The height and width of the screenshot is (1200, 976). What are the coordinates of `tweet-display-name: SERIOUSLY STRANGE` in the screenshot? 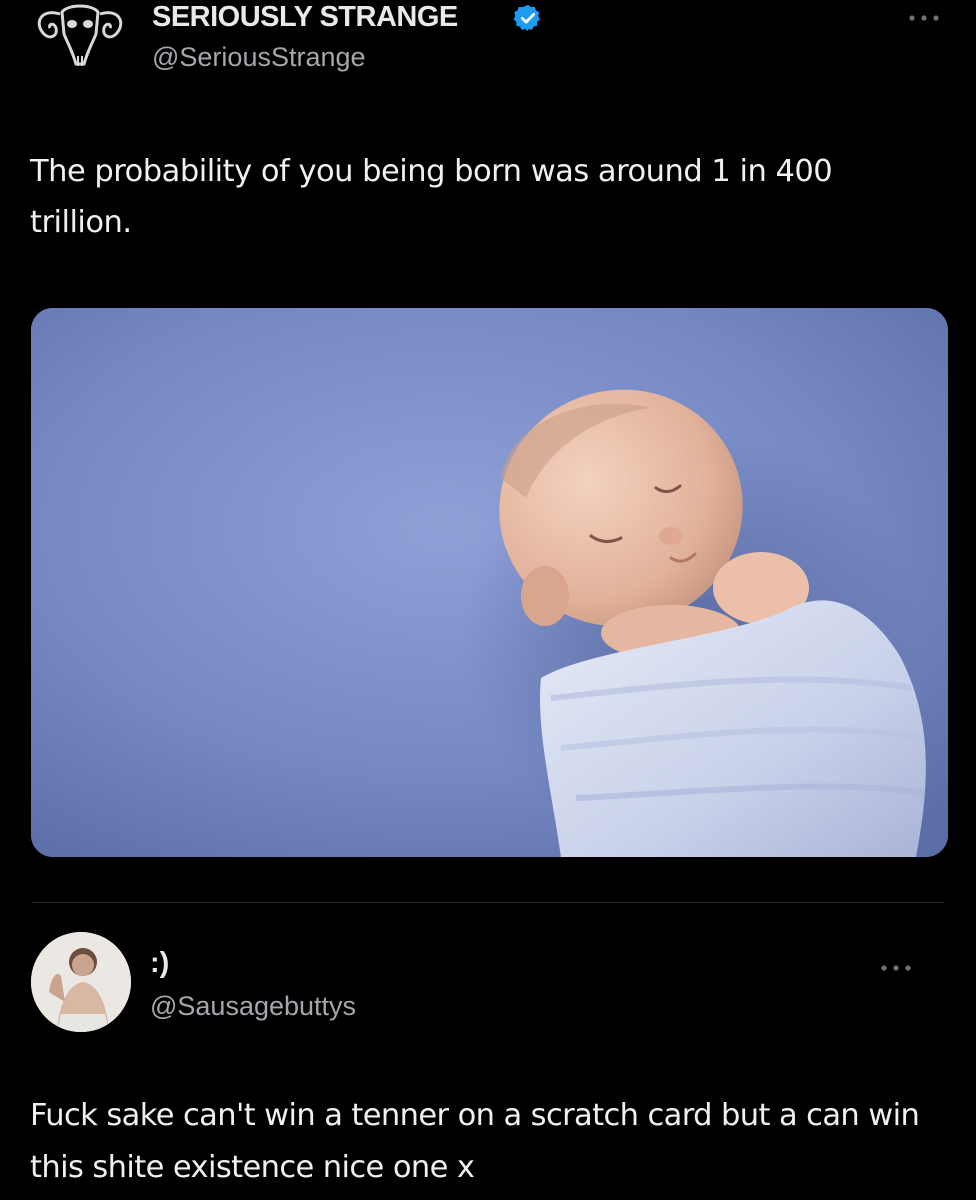 It's located at (305, 17).